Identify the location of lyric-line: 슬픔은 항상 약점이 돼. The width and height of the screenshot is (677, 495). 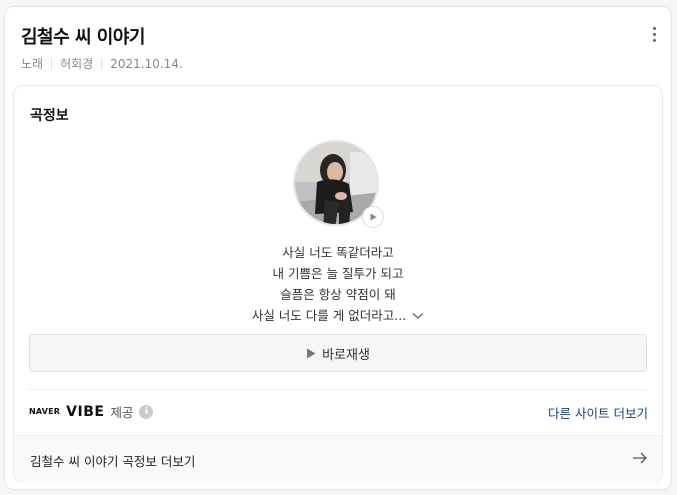
(338, 294).